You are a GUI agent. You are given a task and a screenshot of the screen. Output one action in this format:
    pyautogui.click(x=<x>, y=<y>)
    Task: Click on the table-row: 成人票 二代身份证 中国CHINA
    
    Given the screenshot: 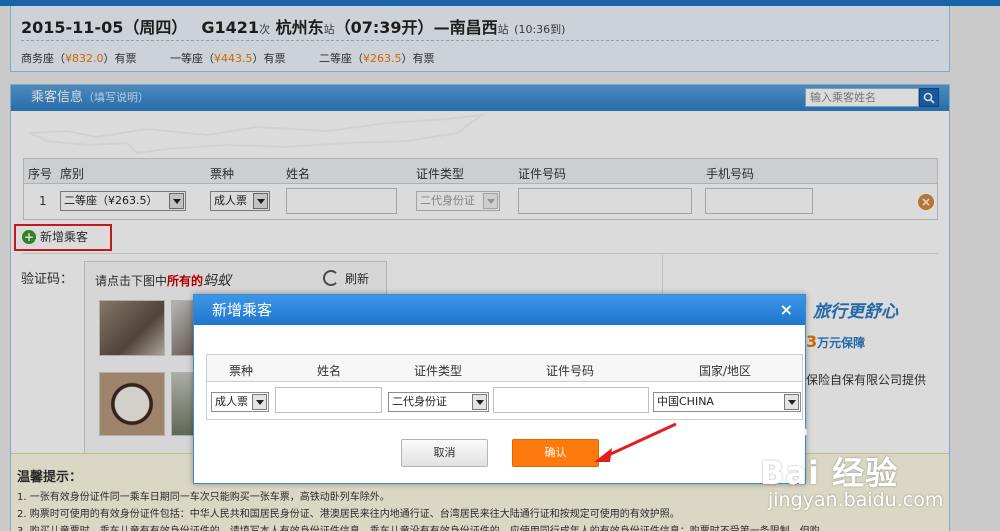 What is the action you would take?
    pyautogui.click(x=504, y=401)
    